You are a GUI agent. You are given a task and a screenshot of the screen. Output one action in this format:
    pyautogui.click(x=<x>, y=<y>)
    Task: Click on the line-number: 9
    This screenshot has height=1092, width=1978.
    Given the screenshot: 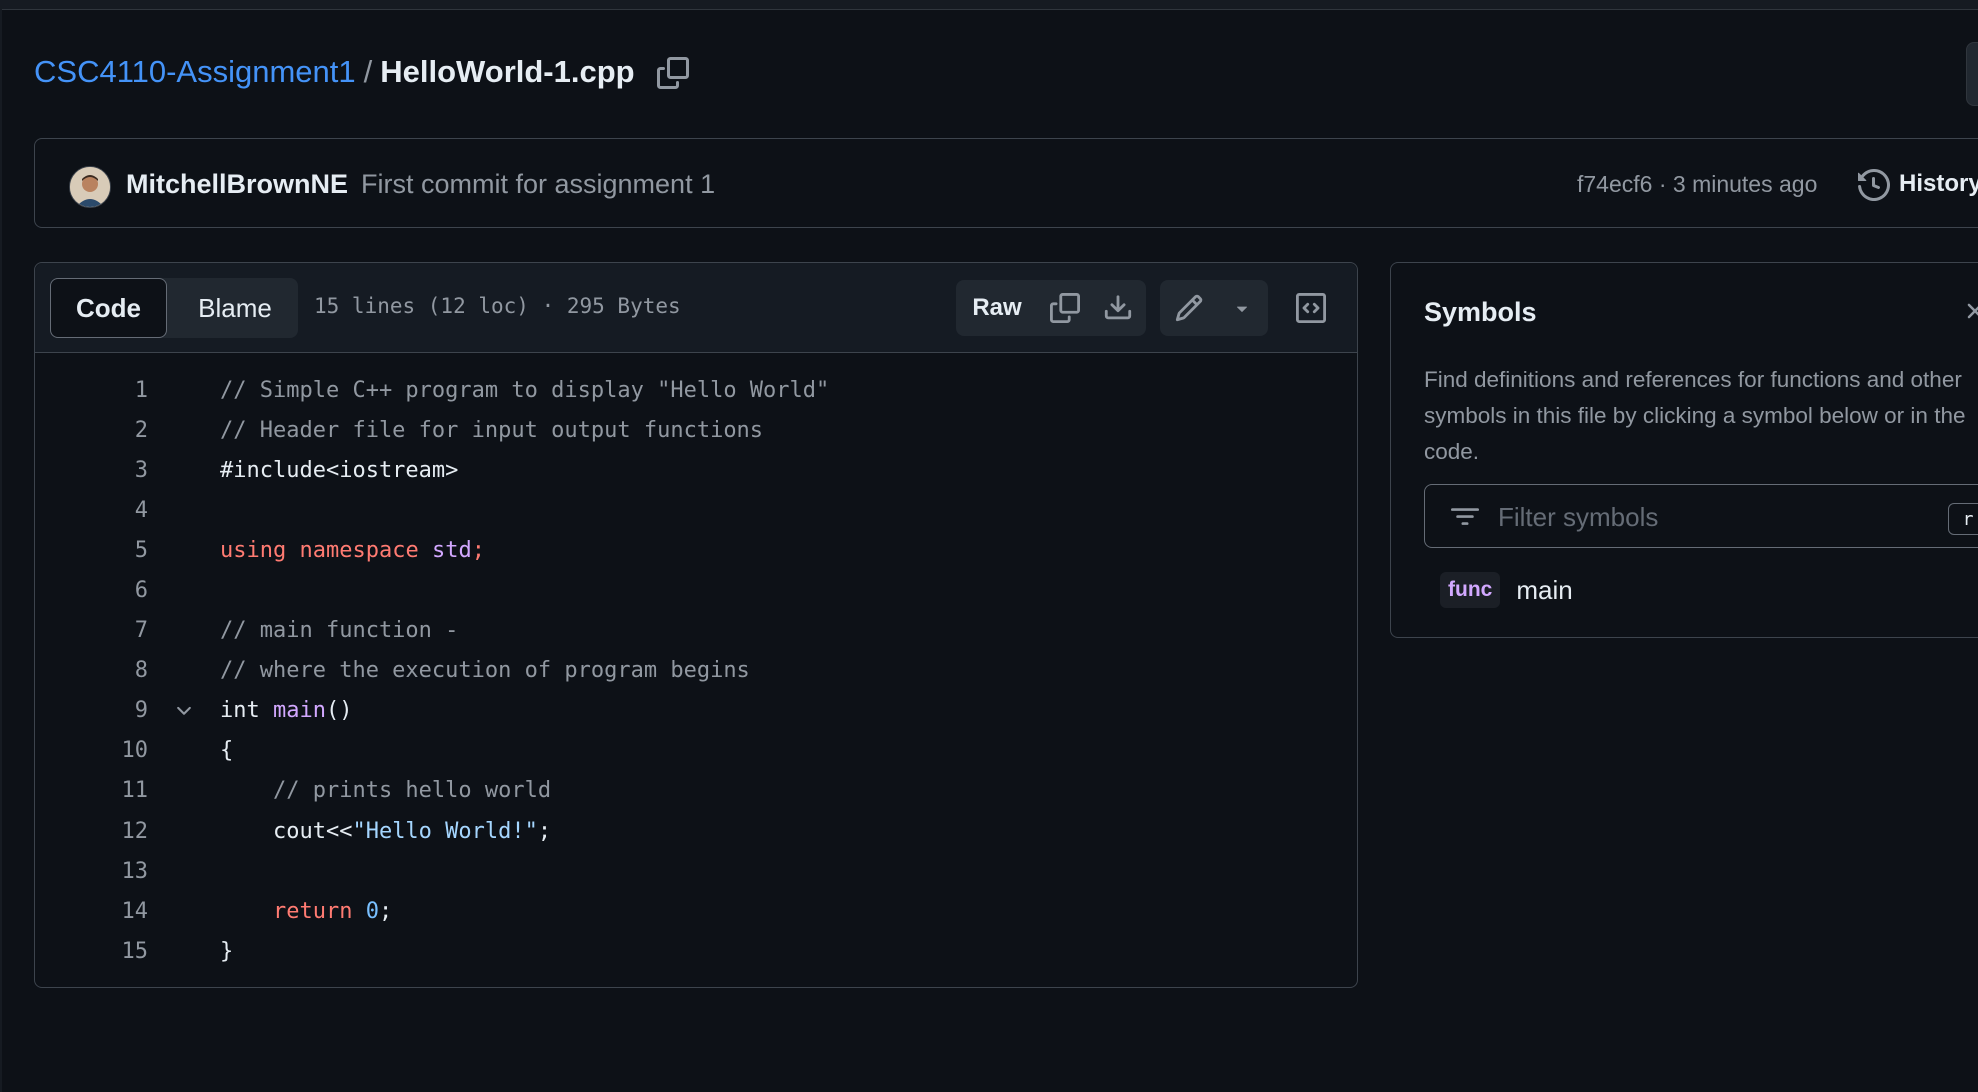 What is the action you would take?
    pyautogui.click(x=91, y=710)
    